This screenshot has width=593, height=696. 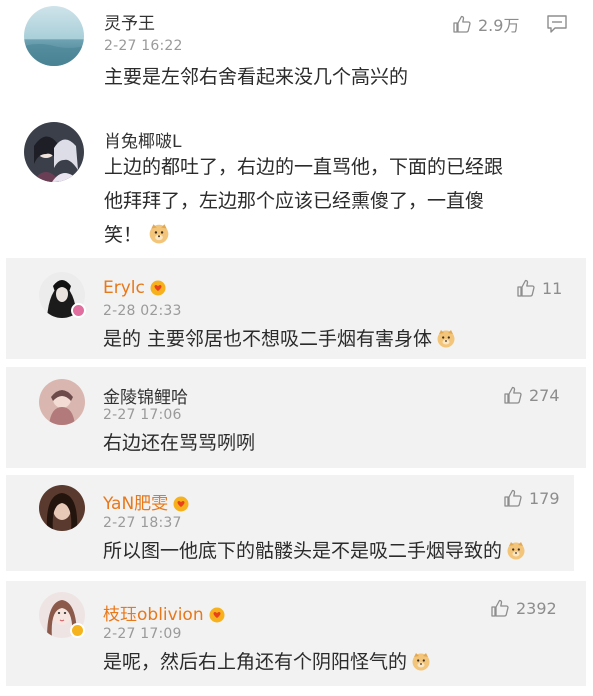 What do you see at coordinates (268, 339) in the screenshot?
I see `reply-text-content: 是的 主要邻居也不想吸二手烟有害身体` at bounding box center [268, 339].